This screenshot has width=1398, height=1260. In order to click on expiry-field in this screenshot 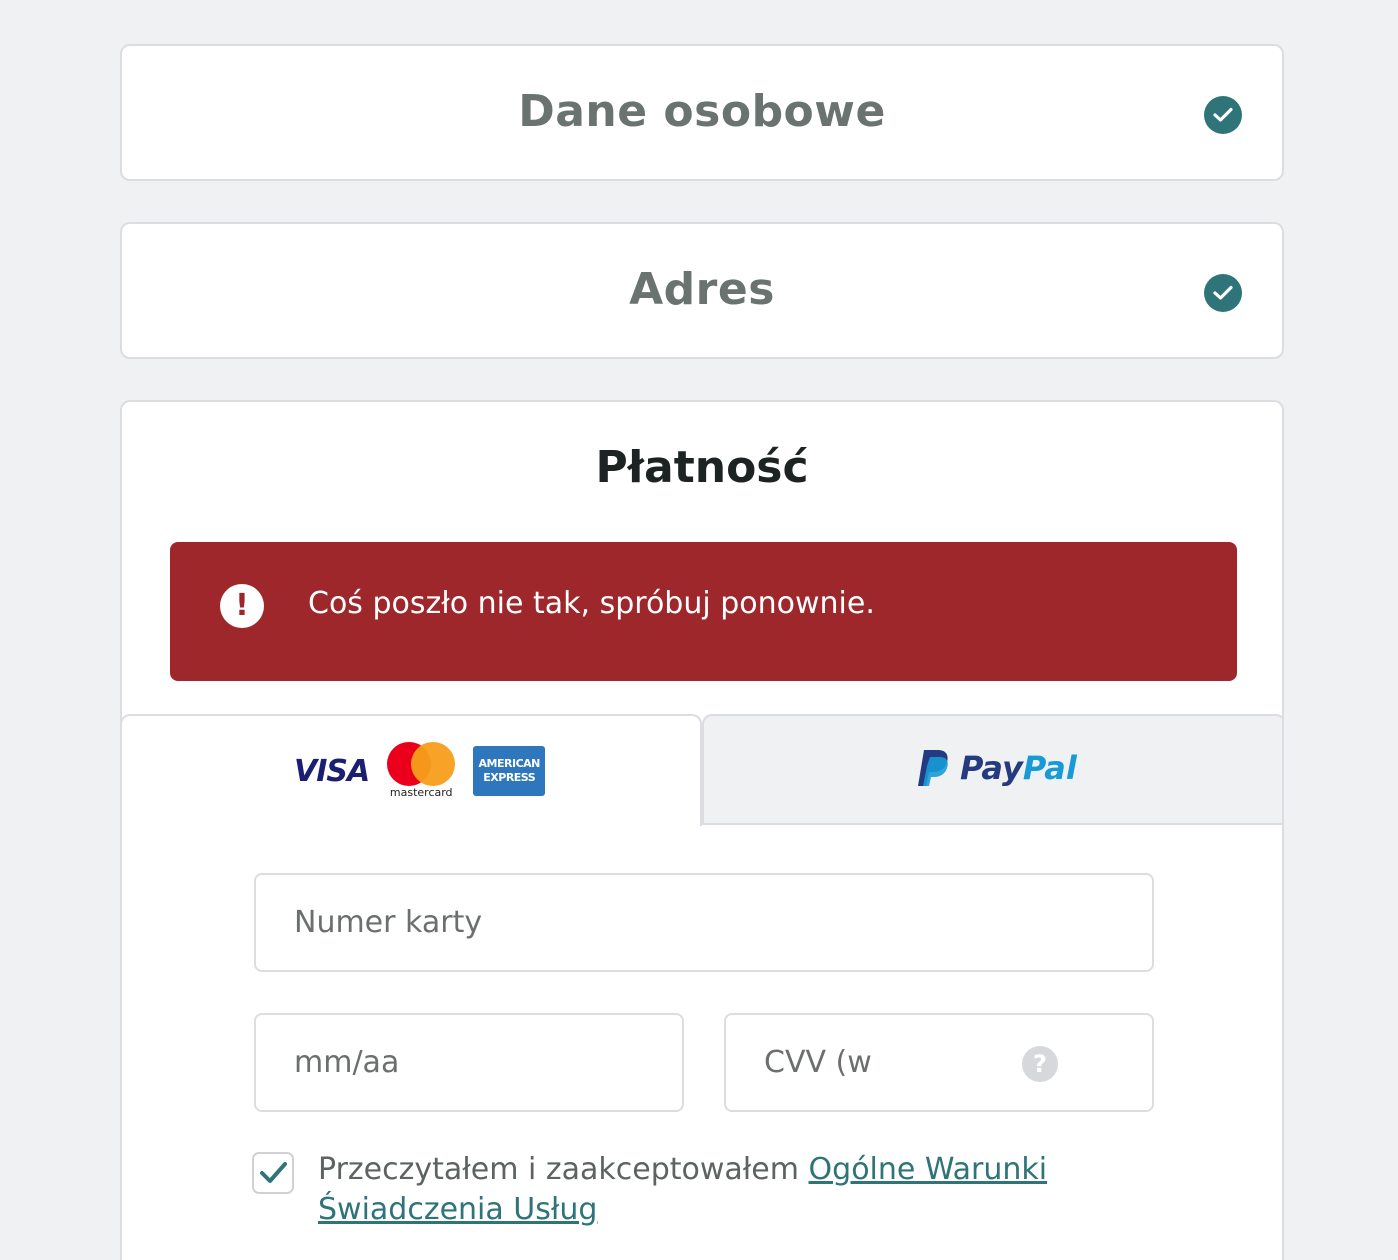, I will do `click(469, 1062)`.